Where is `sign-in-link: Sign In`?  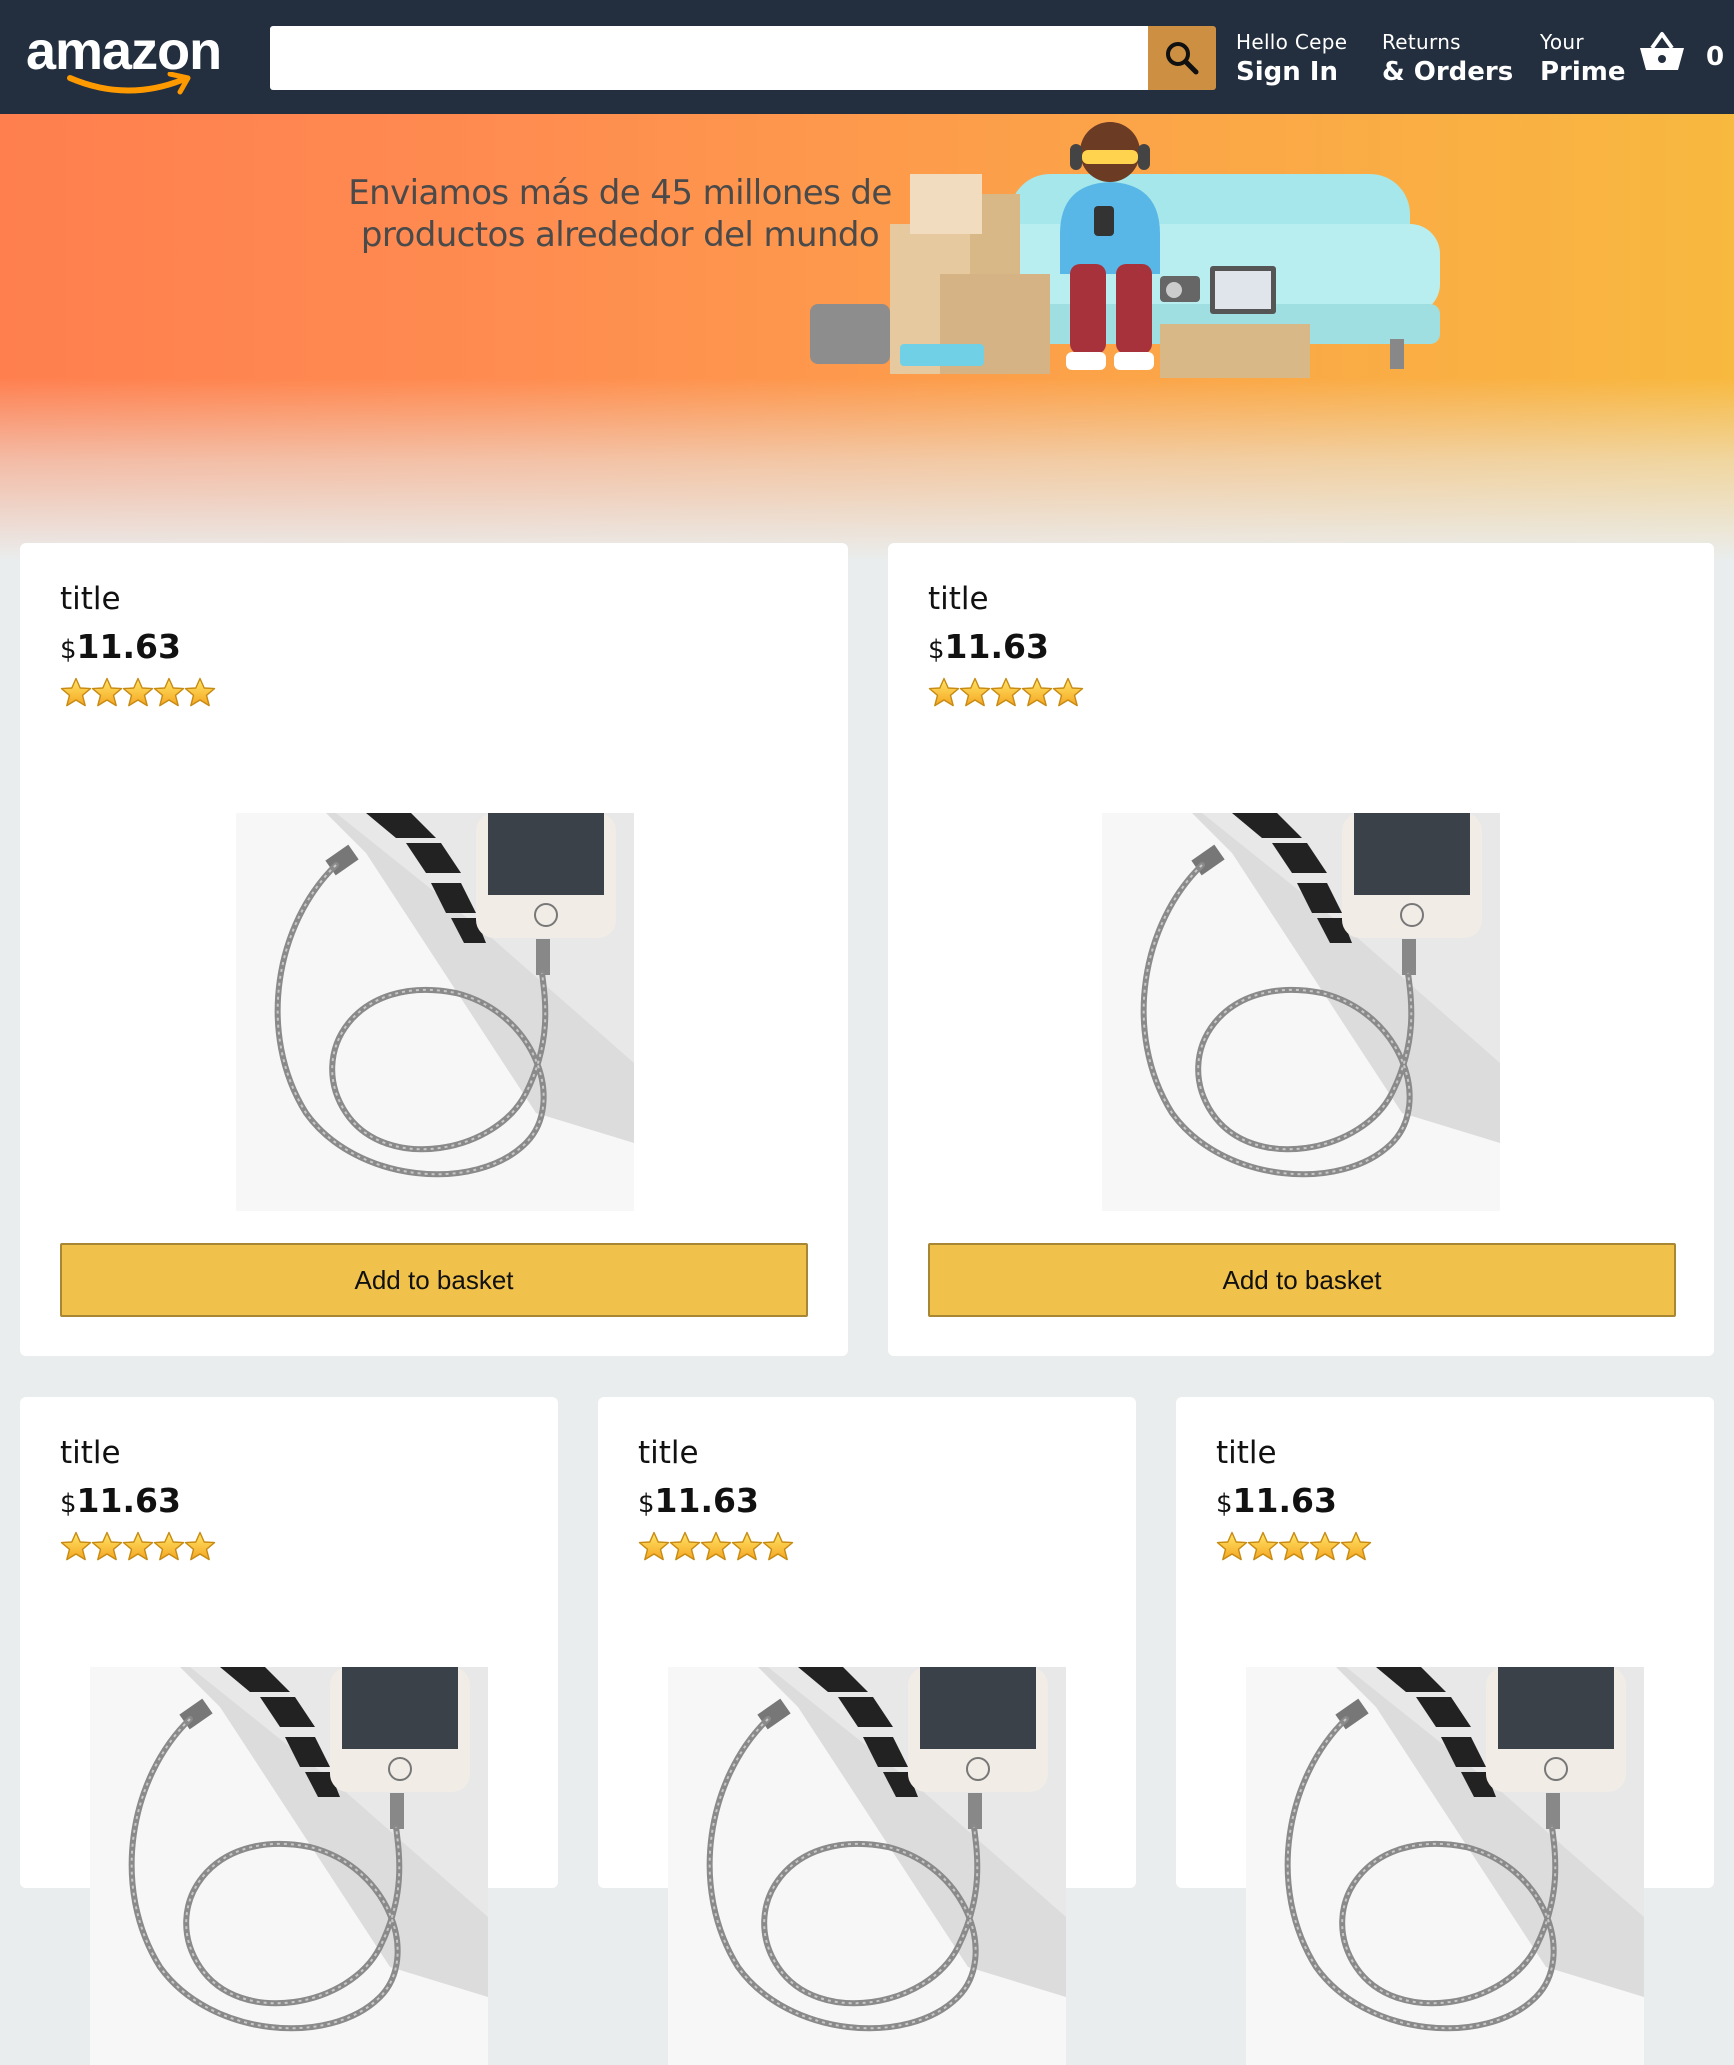
sign-in-link: Sign In is located at coordinates (1287, 72).